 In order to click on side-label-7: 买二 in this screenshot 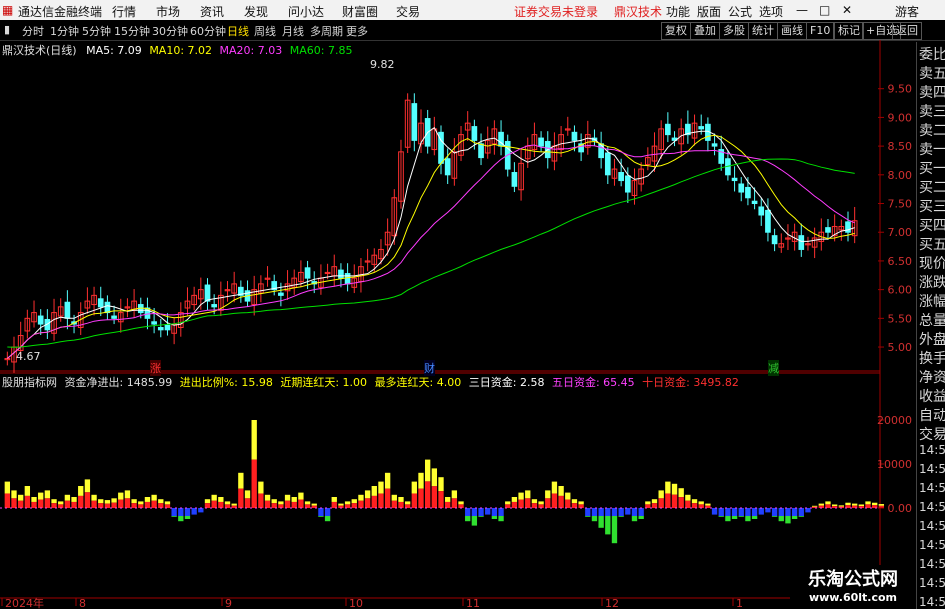, I will do `click(932, 187)`.